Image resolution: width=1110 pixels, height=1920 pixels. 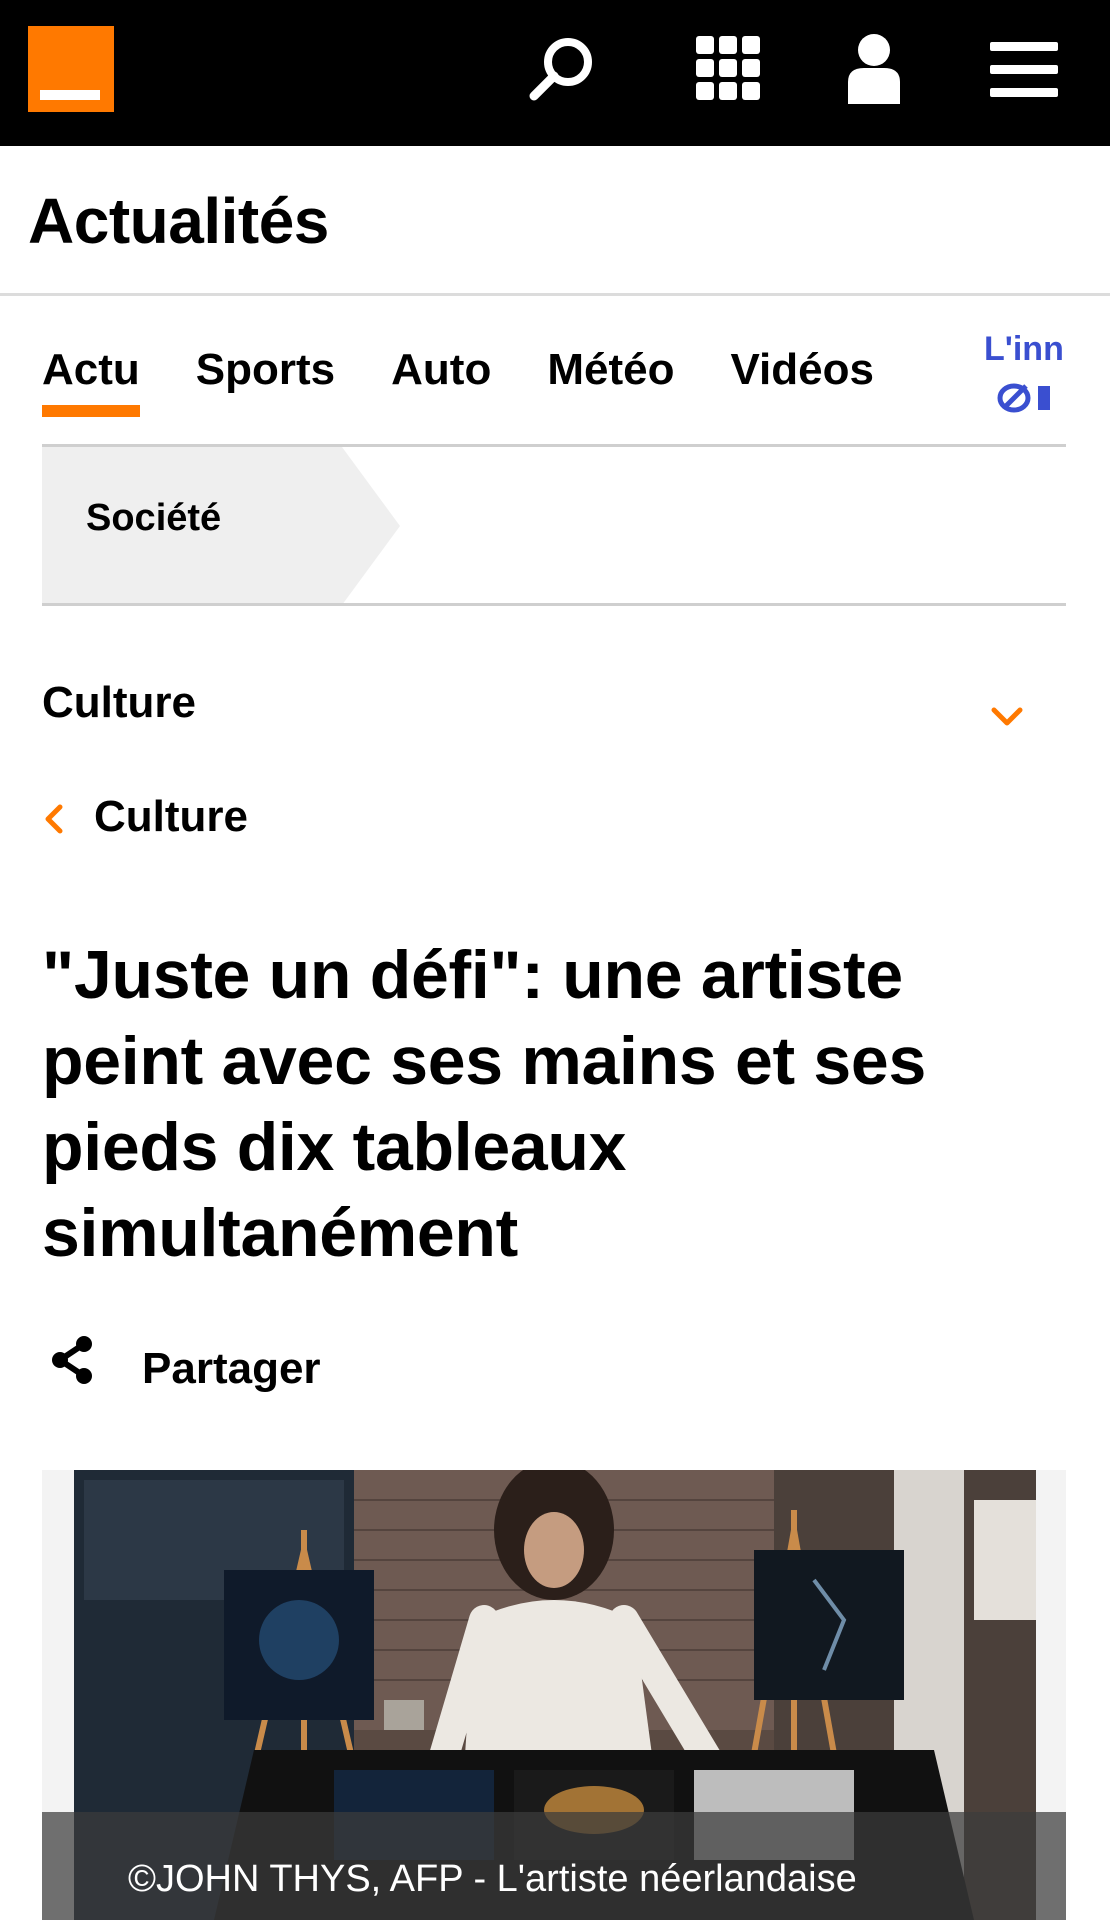 I want to click on chevron-down-icon, so click(x=1007, y=716).